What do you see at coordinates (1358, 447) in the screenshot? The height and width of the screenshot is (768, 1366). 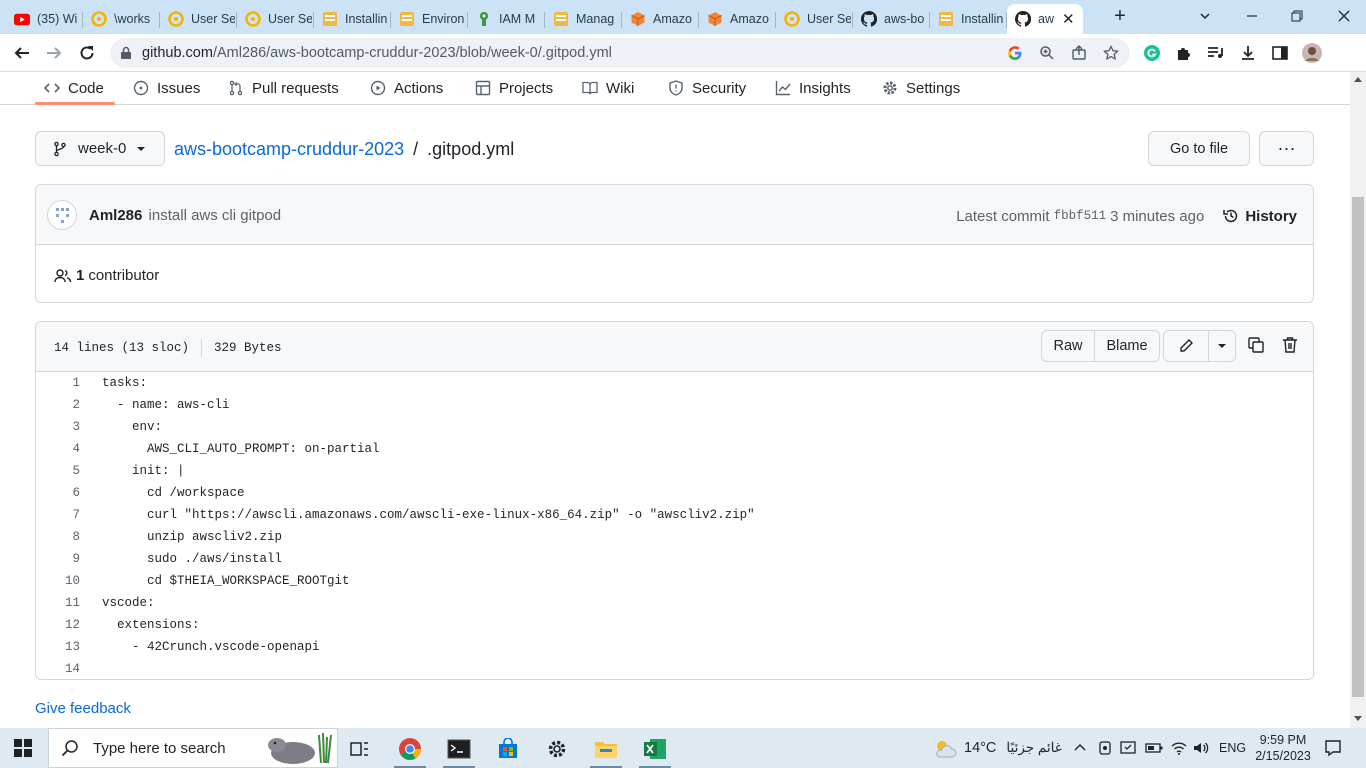 I see `scrollbar-thumb` at bounding box center [1358, 447].